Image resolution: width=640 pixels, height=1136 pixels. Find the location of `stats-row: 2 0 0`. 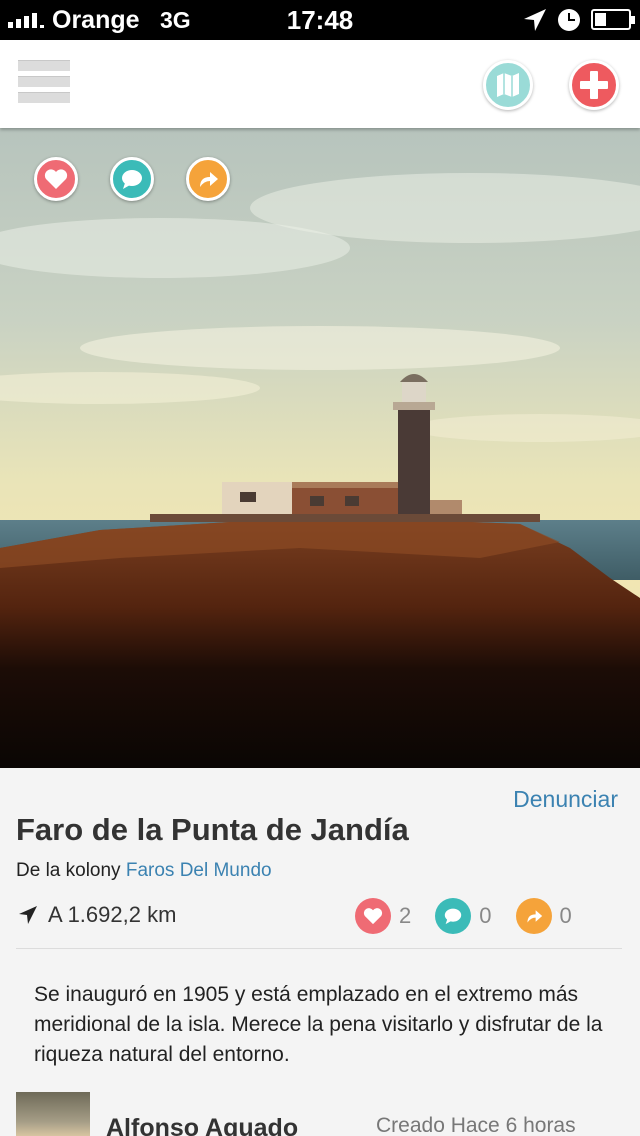

stats-row: 2 0 0 is located at coordinates (475, 916).